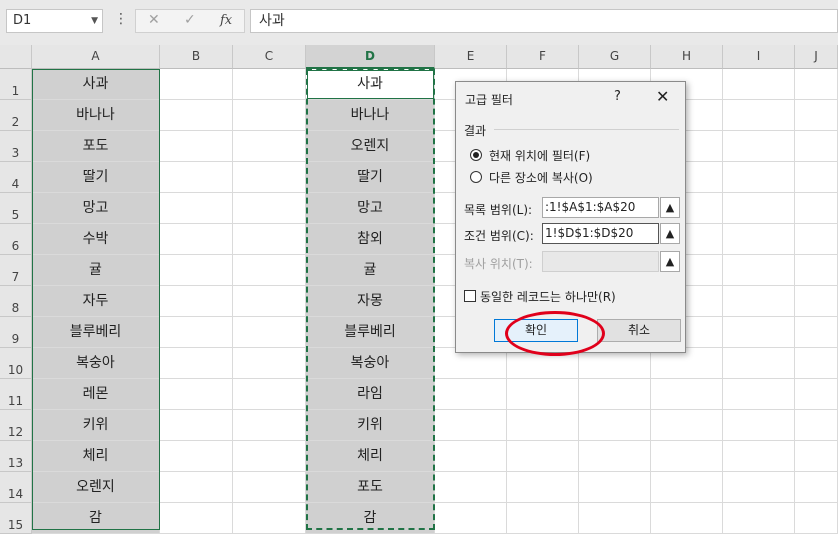 Image resolution: width=838 pixels, height=547 pixels. What do you see at coordinates (370, 518) in the screenshot?
I see `grid-cell: 감` at bounding box center [370, 518].